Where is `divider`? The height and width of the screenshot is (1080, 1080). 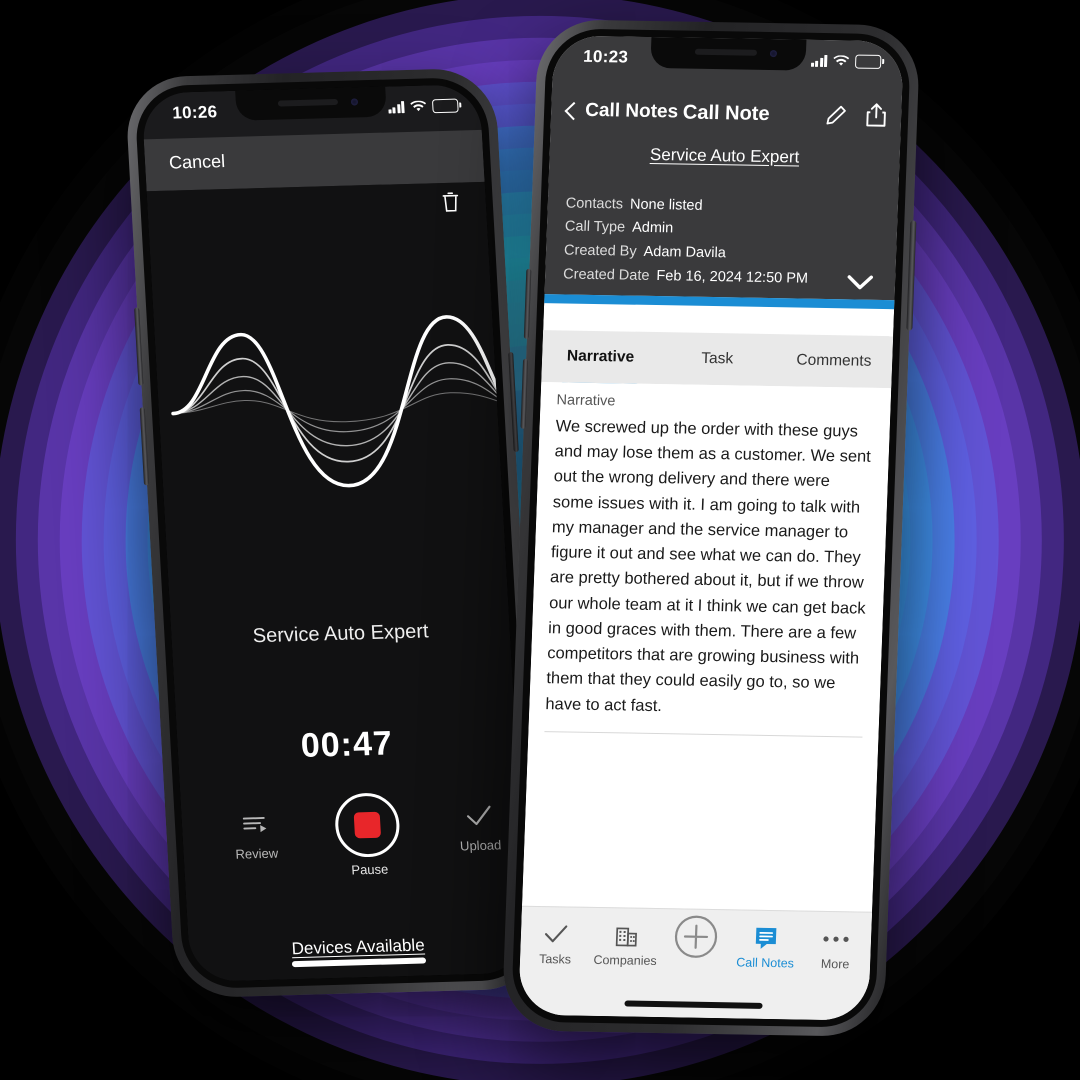 divider is located at coordinates (703, 734).